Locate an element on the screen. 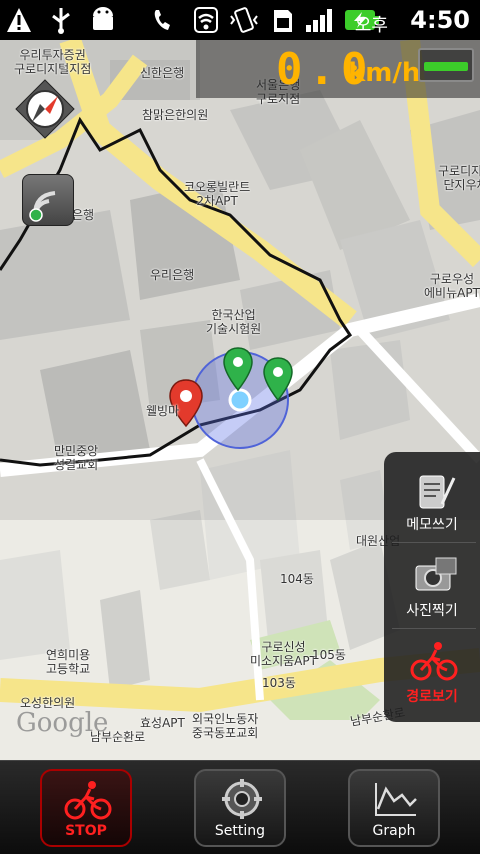 The height and width of the screenshot is (854, 480). map-label: 구로신성 미소지움APT is located at coordinates (283, 654).